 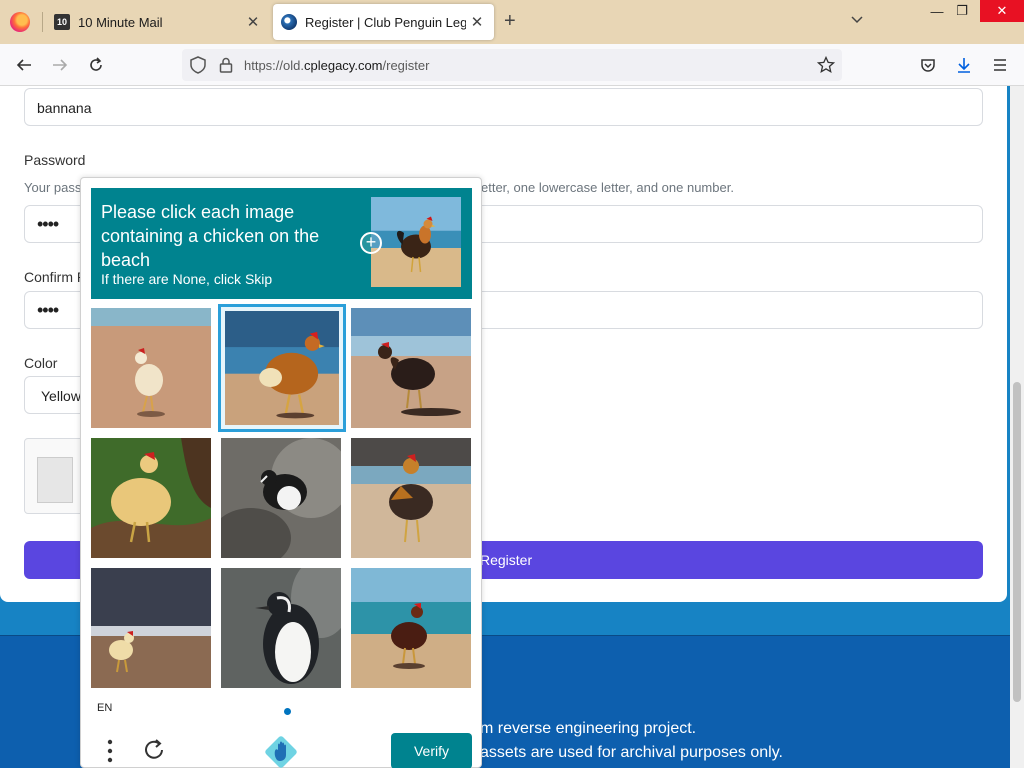 I want to click on firefox-logo-icon, so click(x=20, y=22).